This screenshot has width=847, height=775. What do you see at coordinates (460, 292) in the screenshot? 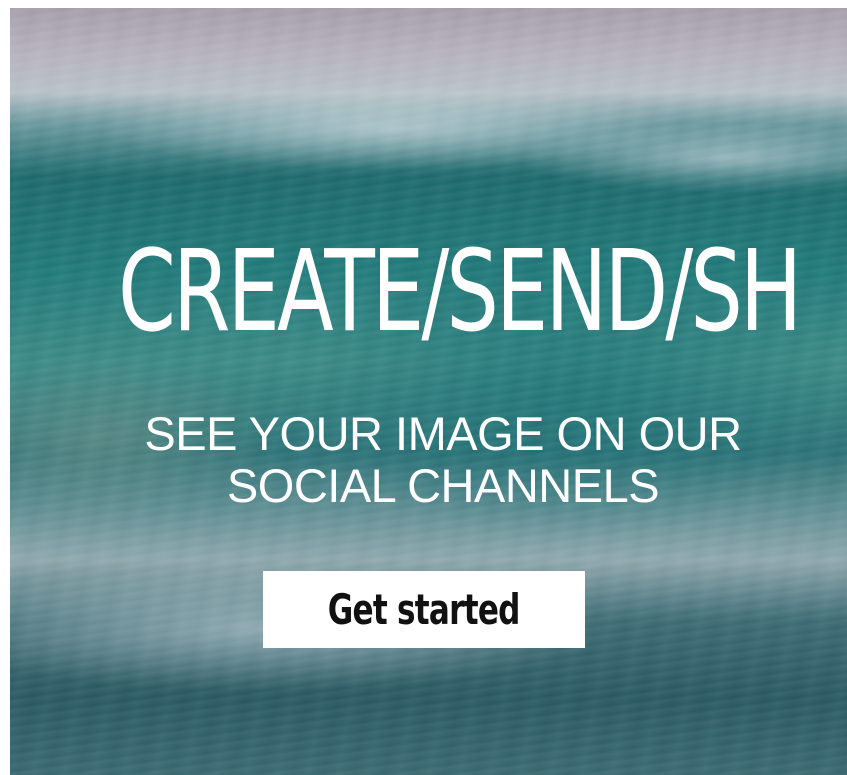
I see `hero-headline: CREATE/SEND/SH` at bounding box center [460, 292].